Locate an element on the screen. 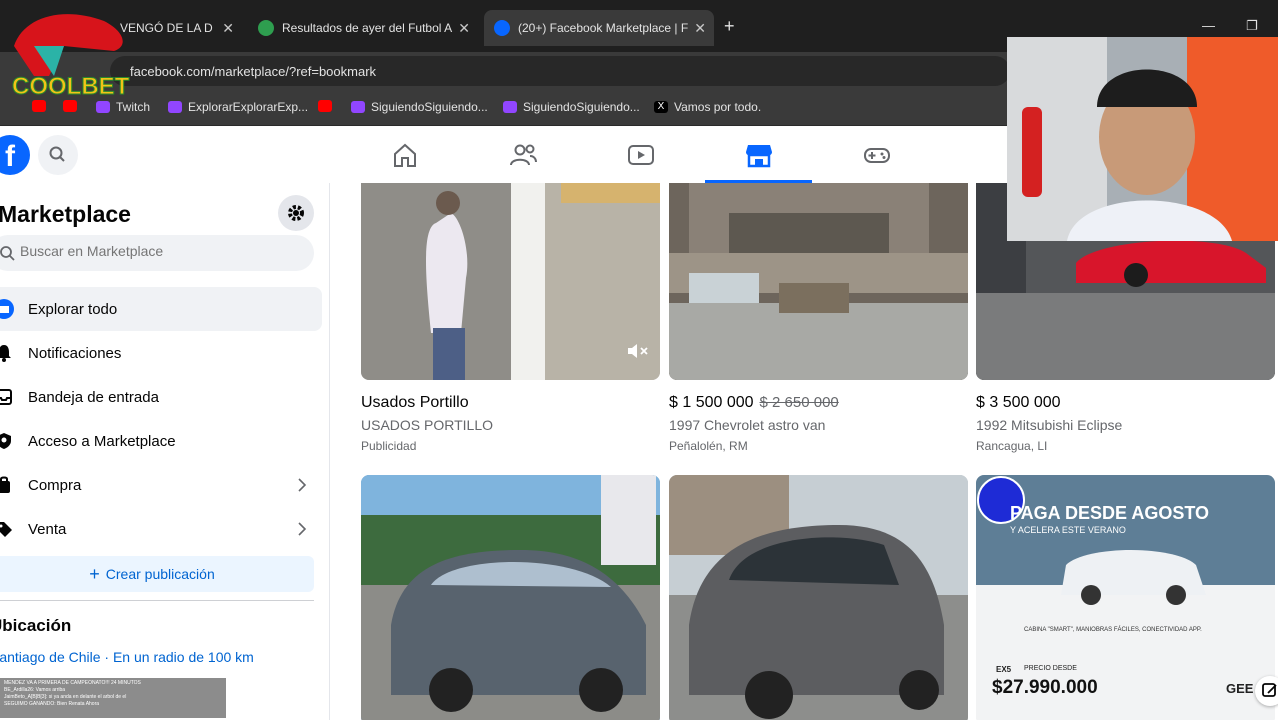 This screenshot has height=720, width=1278. url-text: facebook.com/marketplace/?ref=bookmark is located at coordinates (253, 71).